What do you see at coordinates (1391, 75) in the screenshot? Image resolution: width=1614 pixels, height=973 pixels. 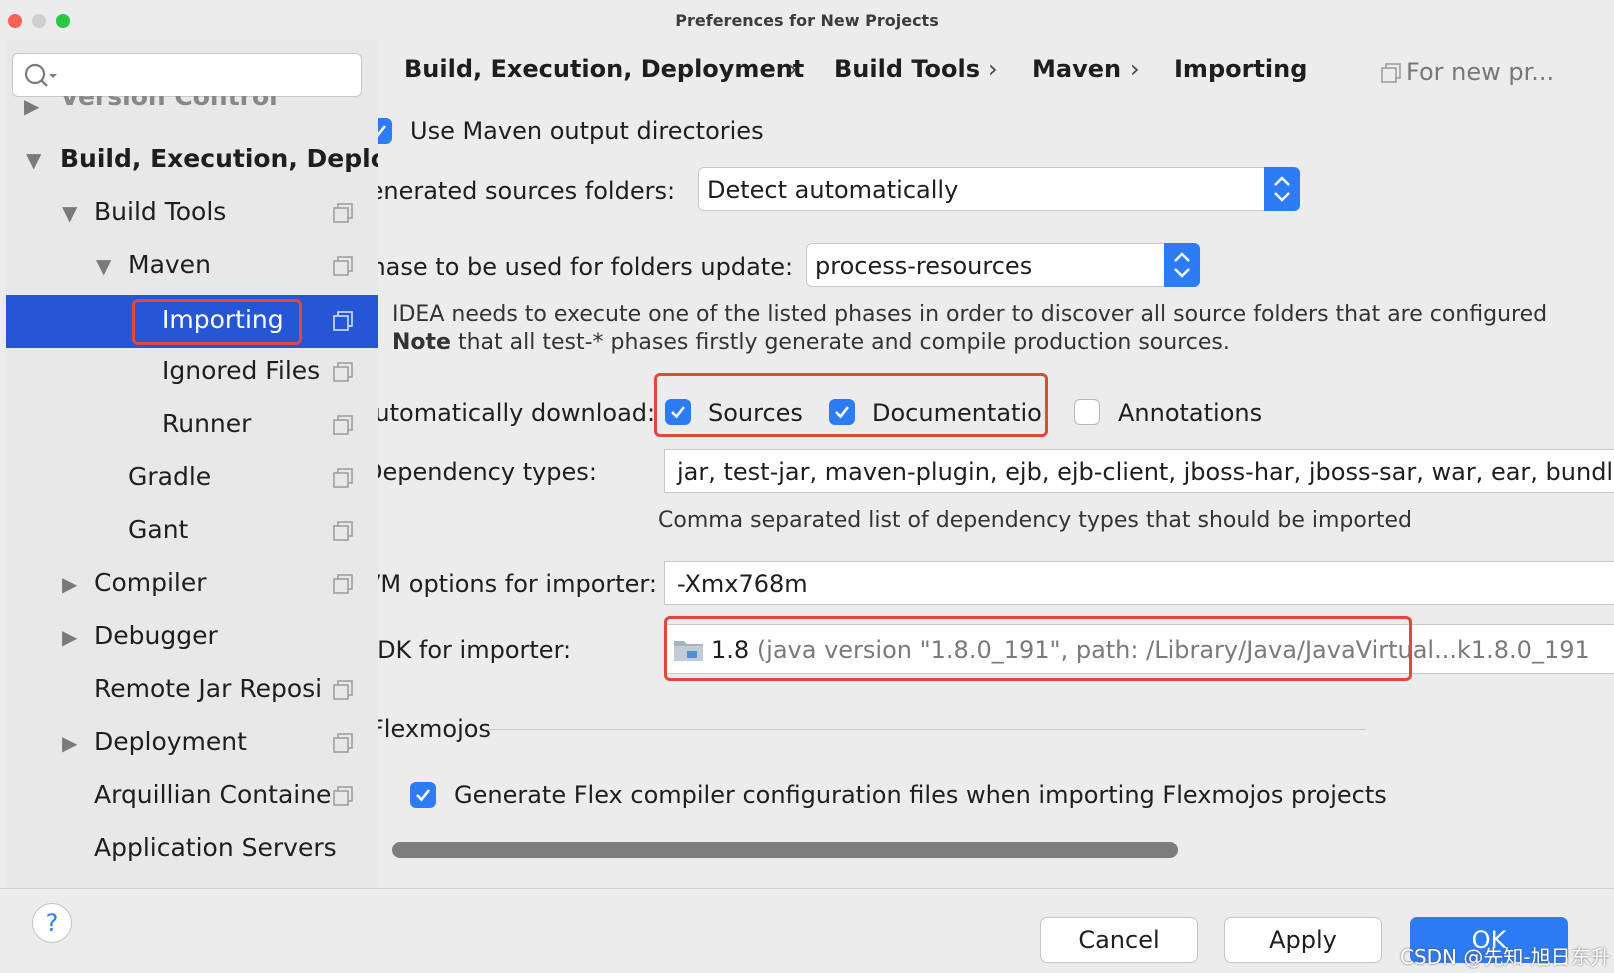 I see `scope-icon` at bounding box center [1391, 75].